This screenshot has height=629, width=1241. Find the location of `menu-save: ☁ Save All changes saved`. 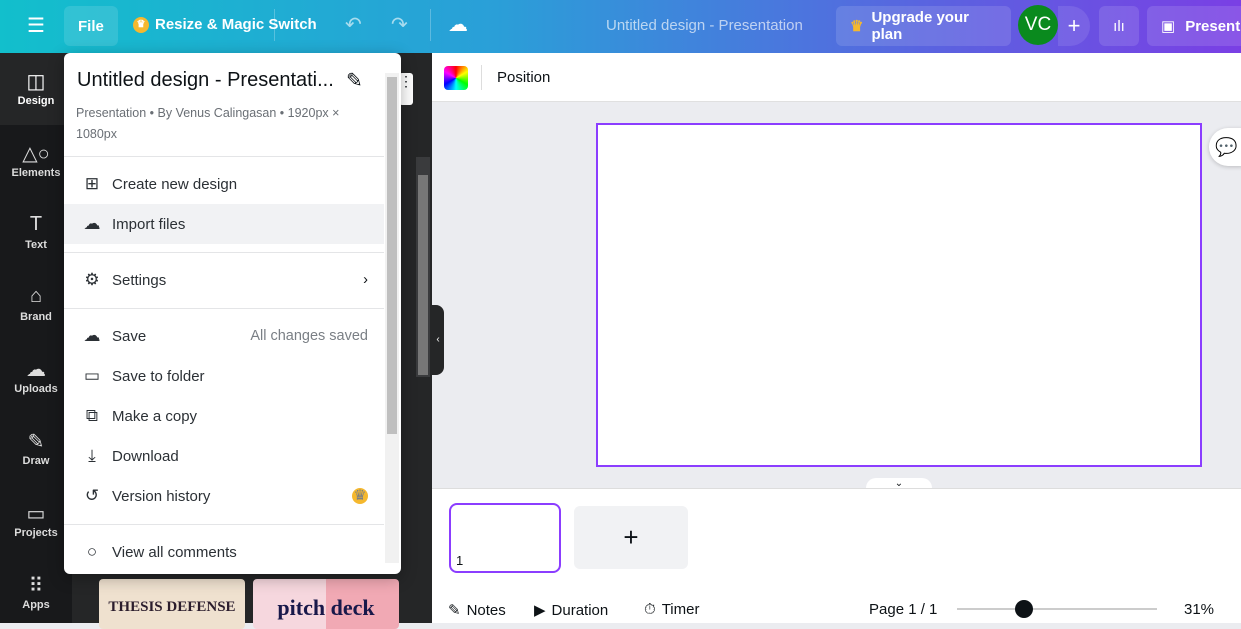

menu-save: ☁ Save All changes saved is located at coordinates (224, 336).